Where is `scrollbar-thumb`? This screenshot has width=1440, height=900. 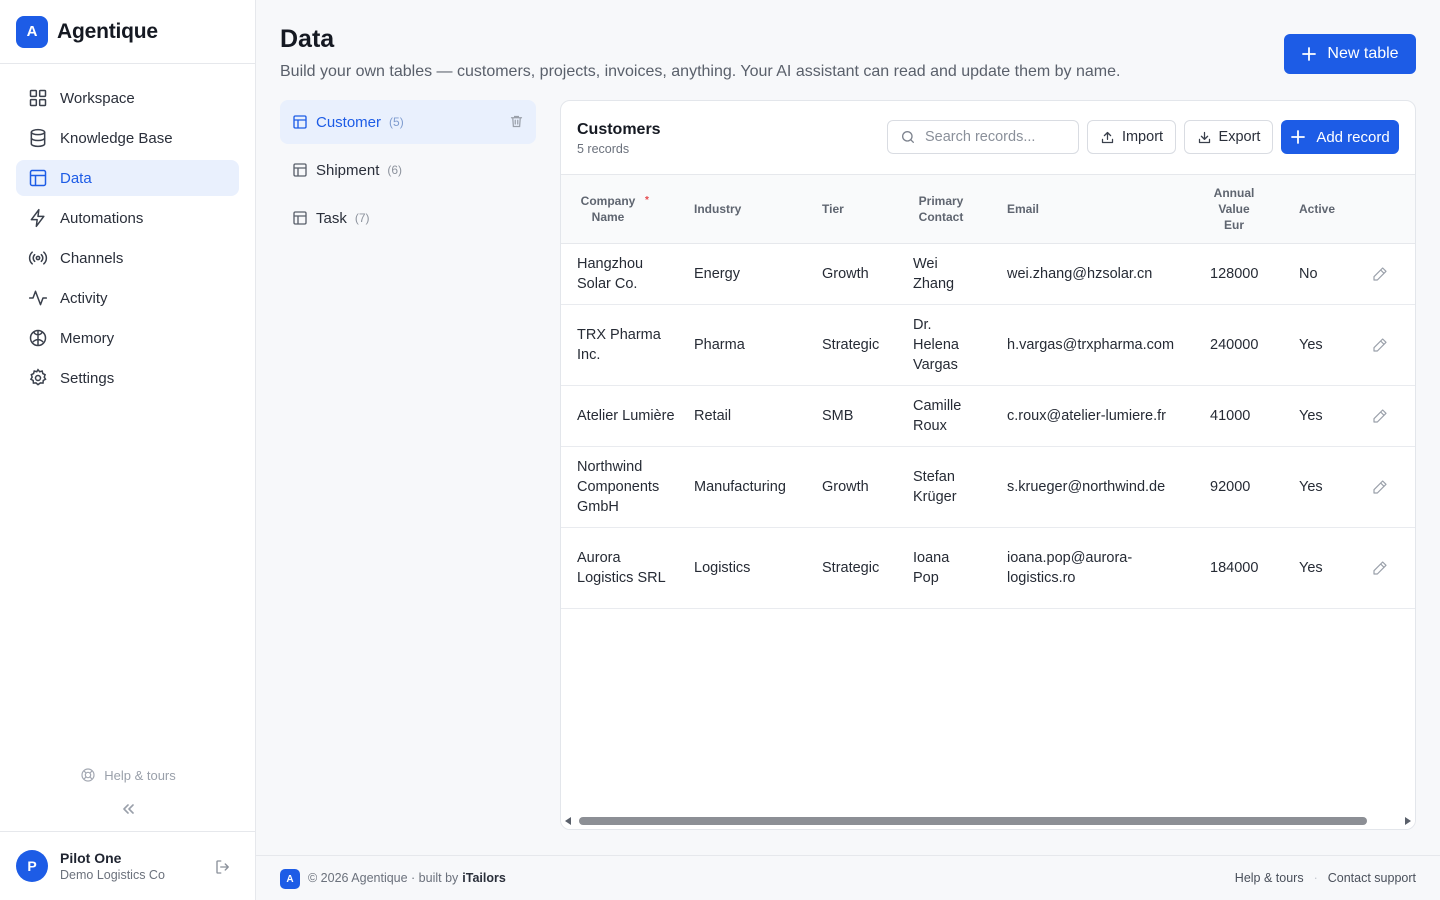 scrollbar-thumb is located at coordinates (973, 821).